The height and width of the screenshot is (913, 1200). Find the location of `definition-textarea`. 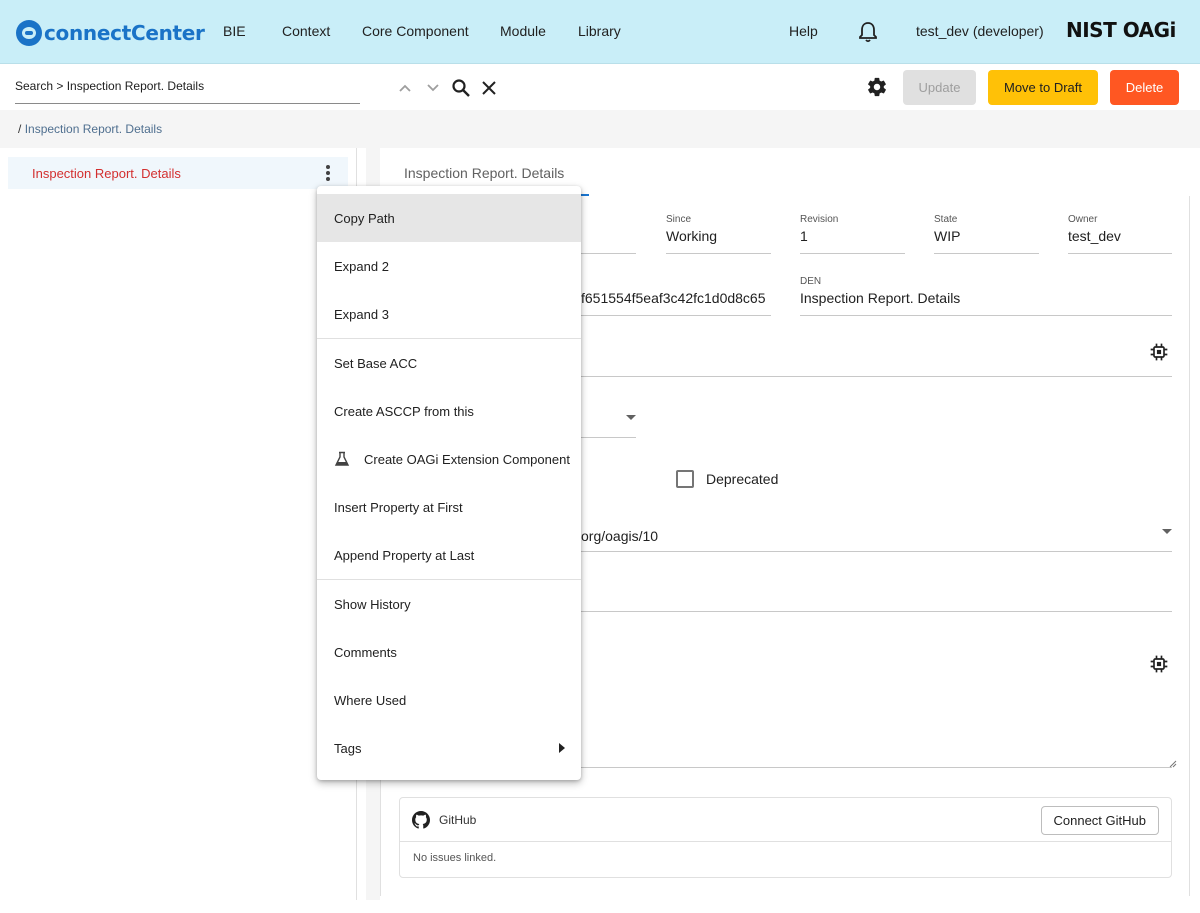

definition-textarea is located at coordinates (876, 707).